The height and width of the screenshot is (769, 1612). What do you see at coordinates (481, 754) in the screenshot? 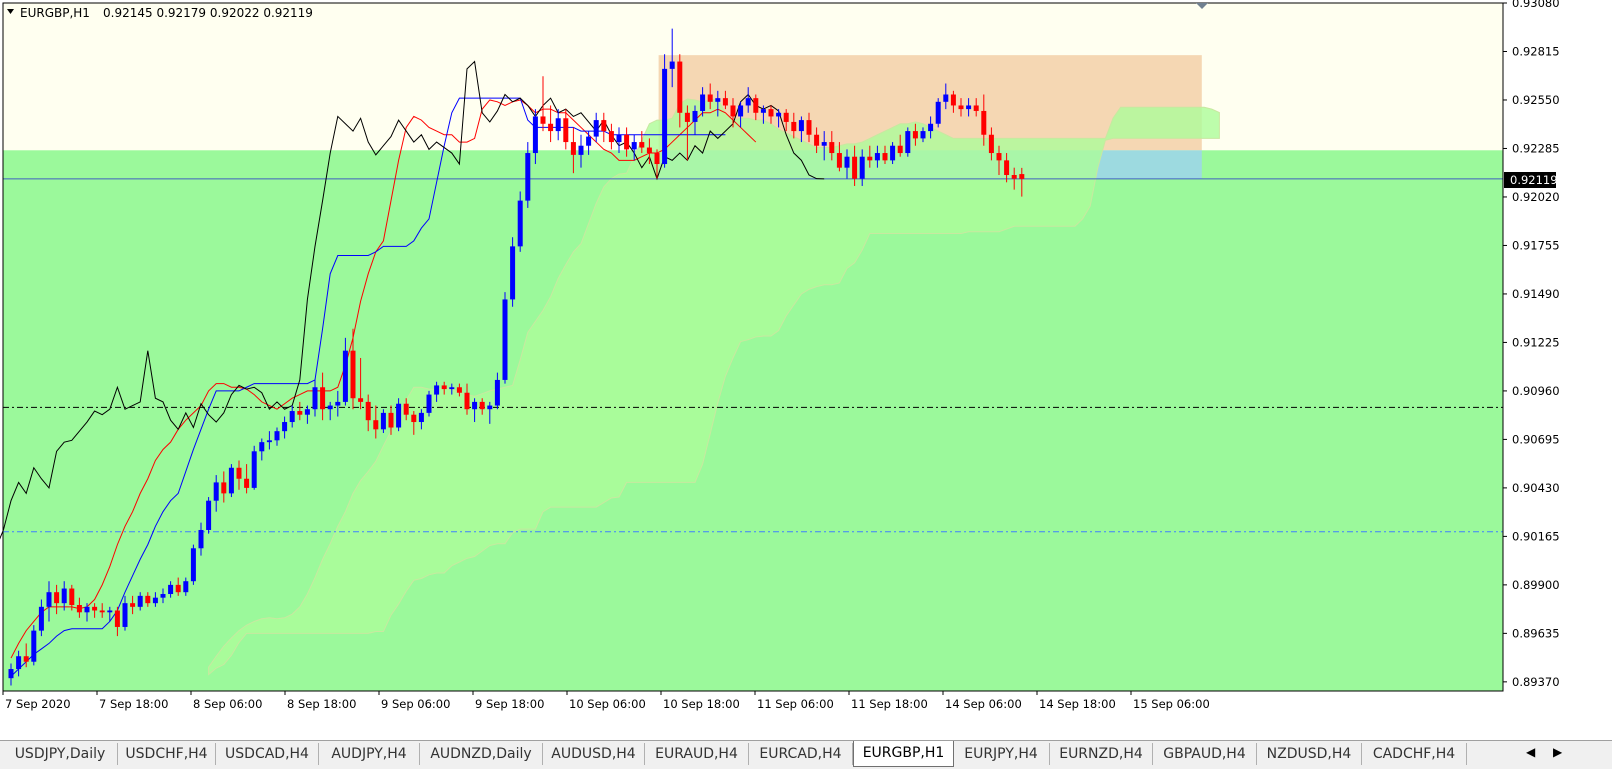
I see `tab-audnzd-daily: AUDNZD,Daily` at bounding box center [481, 754].